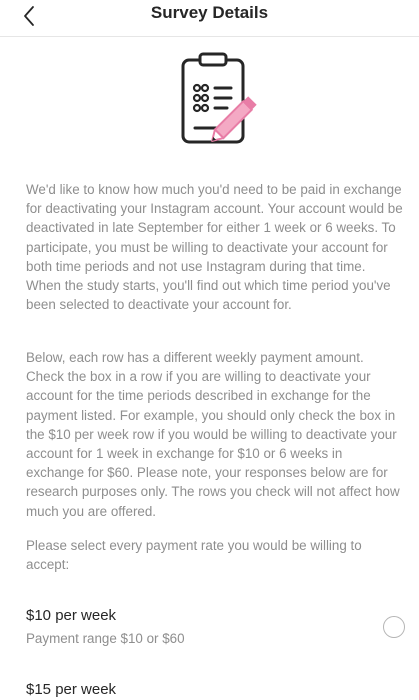  What do you see at coordinates (105, 638) in the screenshot?
I see `option-range: Payment range $10 or $60` at bounding box center [105, 638].